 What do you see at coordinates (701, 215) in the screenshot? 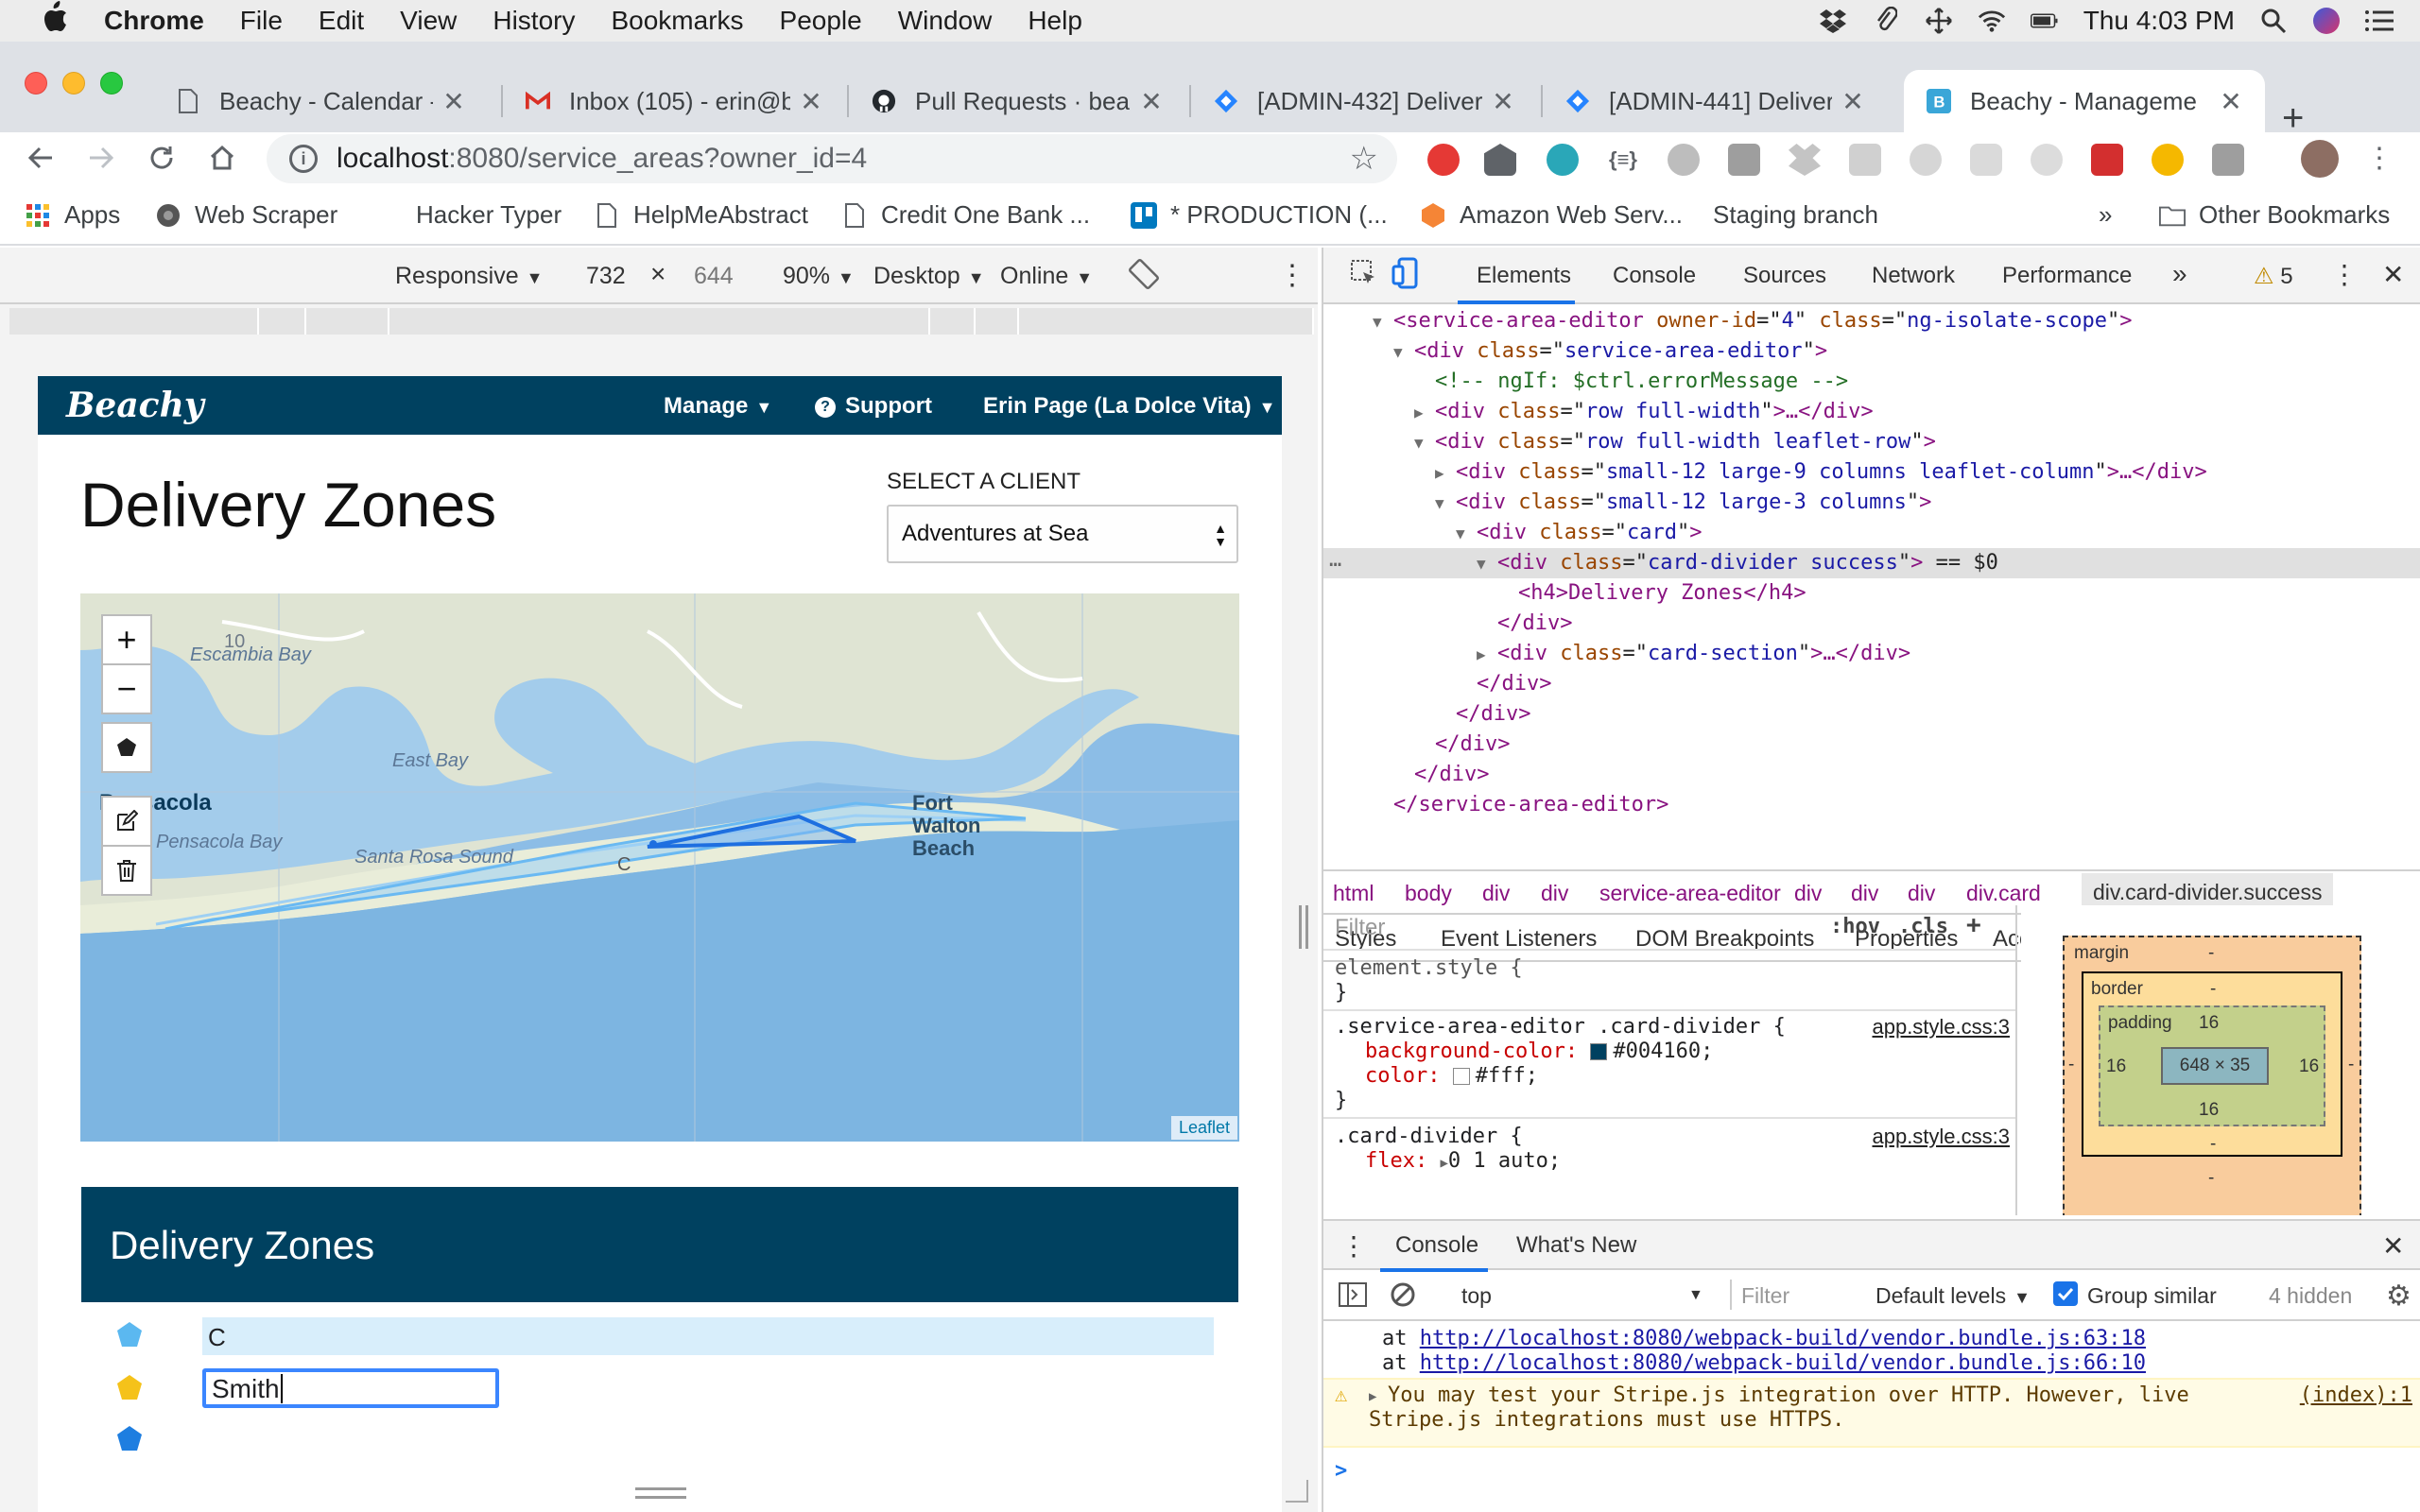
I see `bookmark-helpmeabstract: HelpMeAbstract` at bounding box center [701, 215].